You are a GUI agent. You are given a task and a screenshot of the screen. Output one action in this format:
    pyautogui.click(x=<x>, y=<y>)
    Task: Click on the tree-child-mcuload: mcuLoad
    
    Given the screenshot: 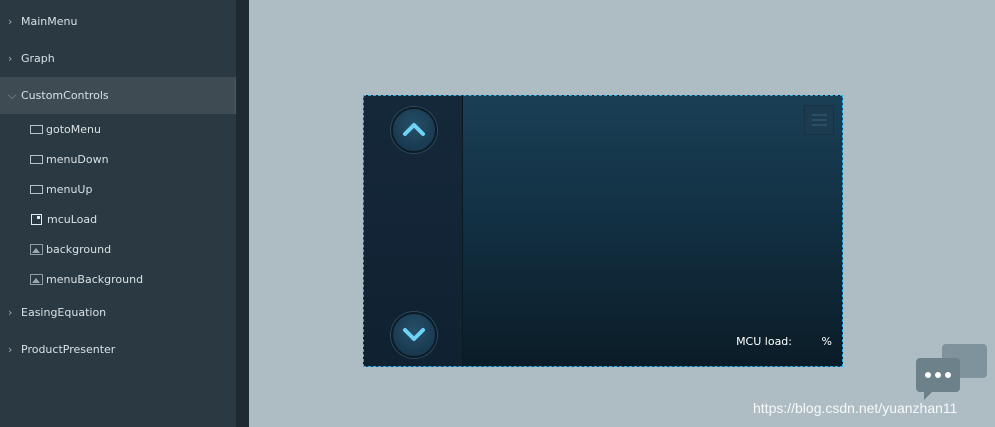 What is the action you would take?
    pyautogui.click(x=118, y=219)
    